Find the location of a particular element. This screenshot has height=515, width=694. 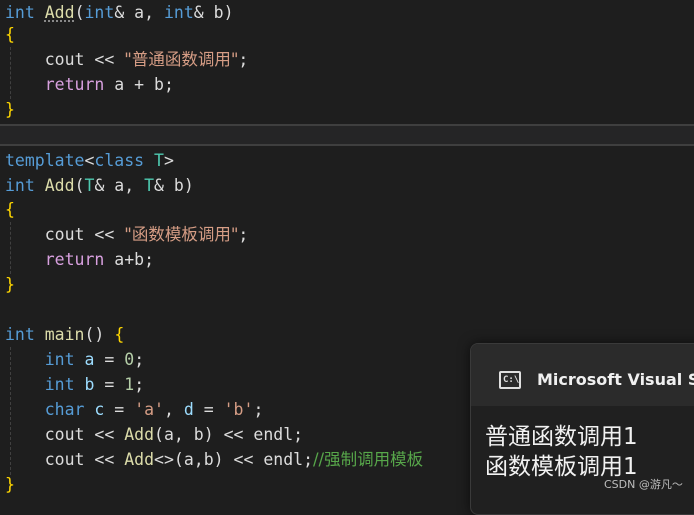

variable: c is located at coordinates (94, 409).